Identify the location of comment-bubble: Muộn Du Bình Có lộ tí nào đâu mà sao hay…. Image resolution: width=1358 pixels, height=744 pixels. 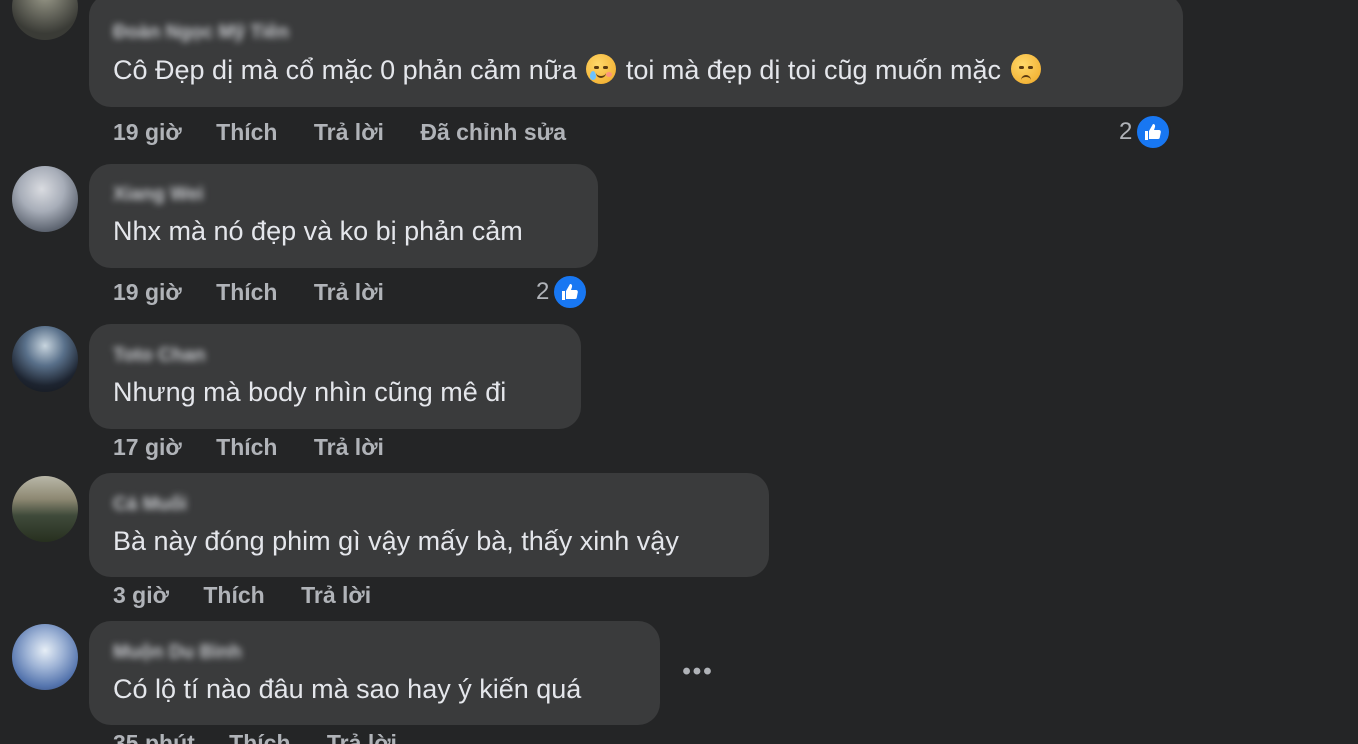
(374, 673).